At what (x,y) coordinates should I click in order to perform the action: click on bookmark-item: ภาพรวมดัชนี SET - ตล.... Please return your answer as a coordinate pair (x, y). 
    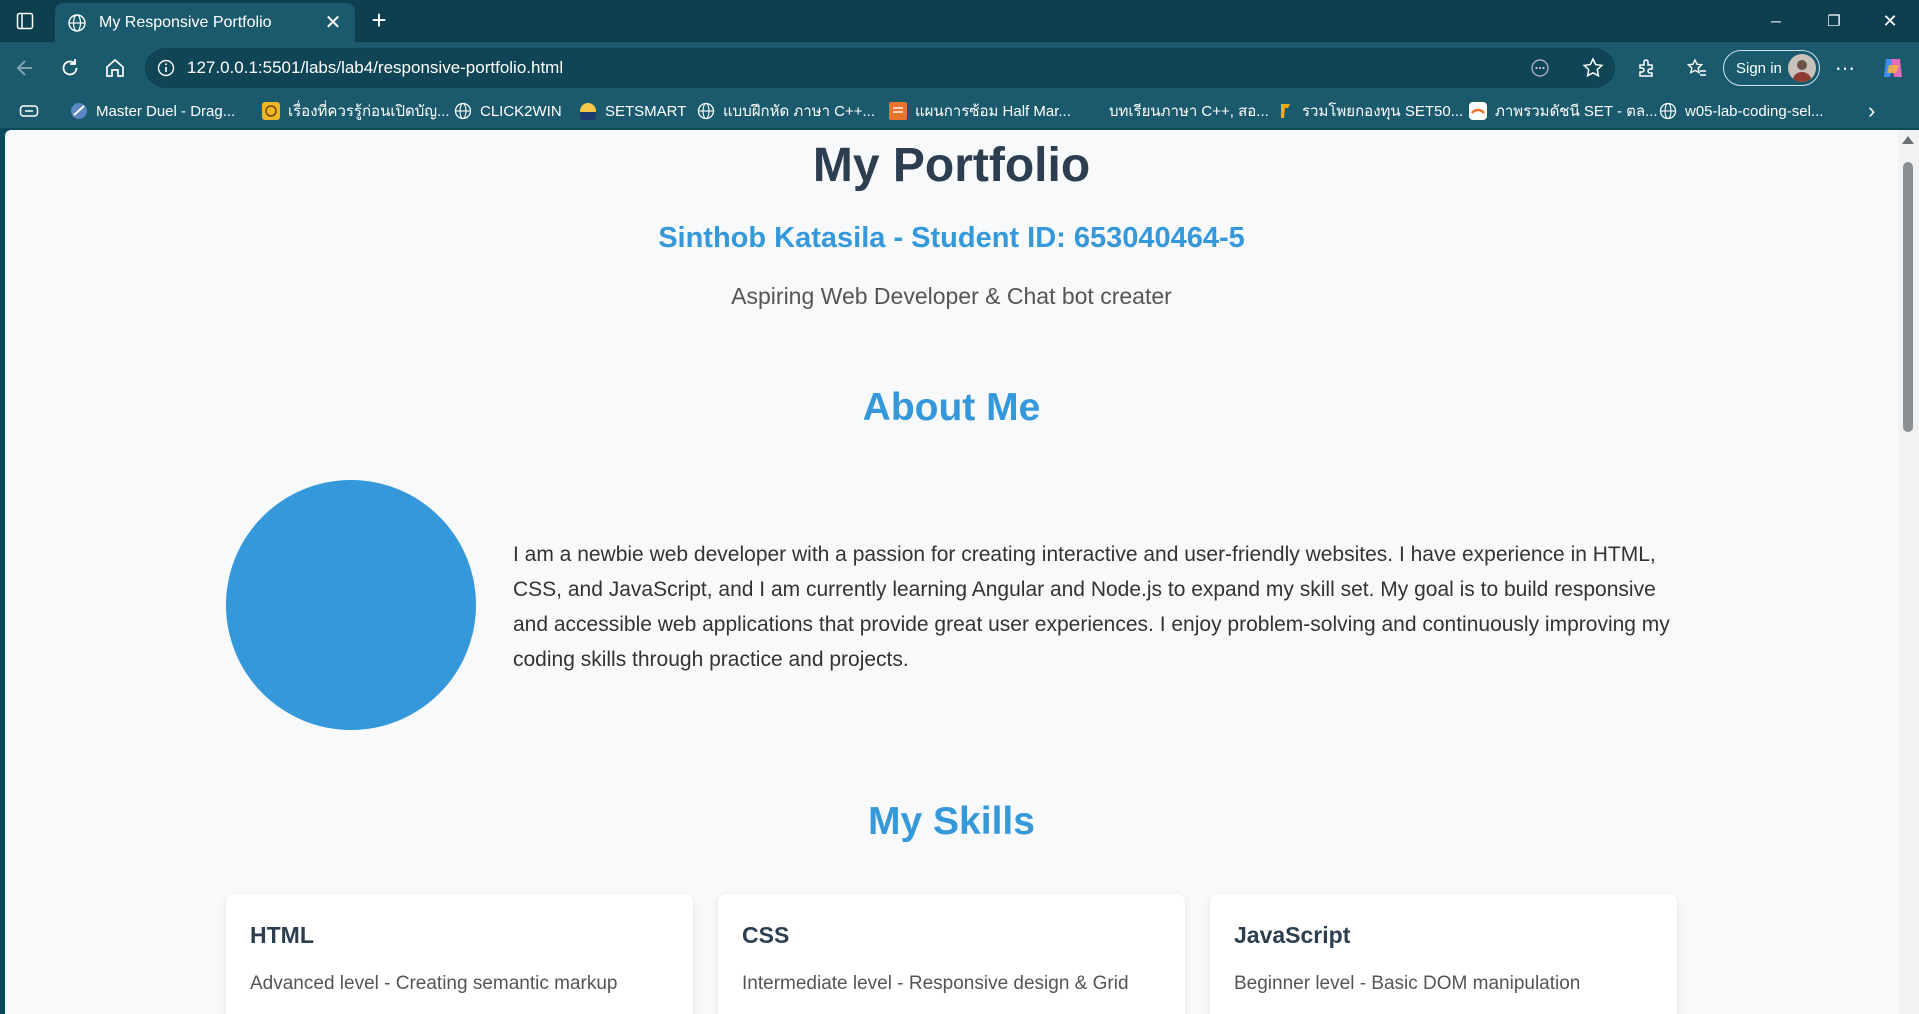
    Looking at the image, I should click on (1563, 111).